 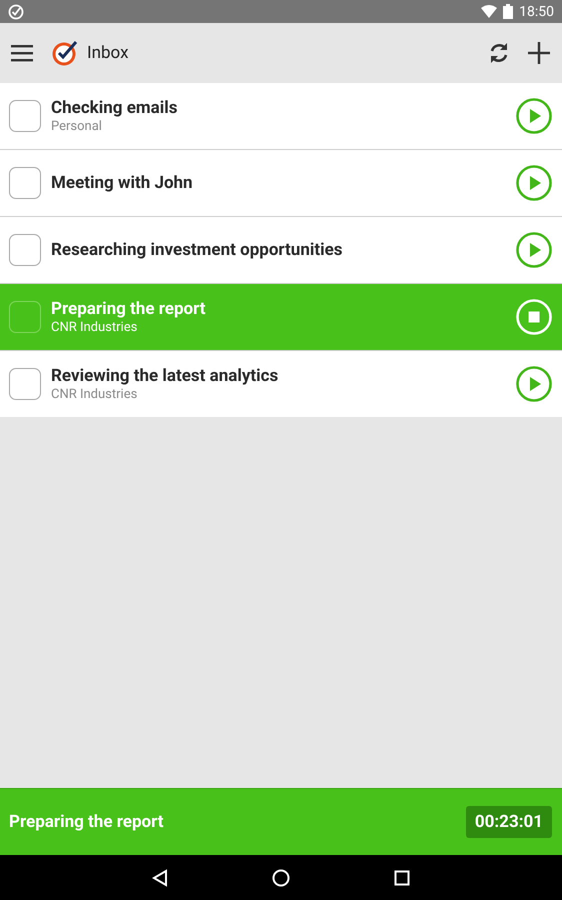 I want to click on status-time: 18:50, so click(x=536, y=12).